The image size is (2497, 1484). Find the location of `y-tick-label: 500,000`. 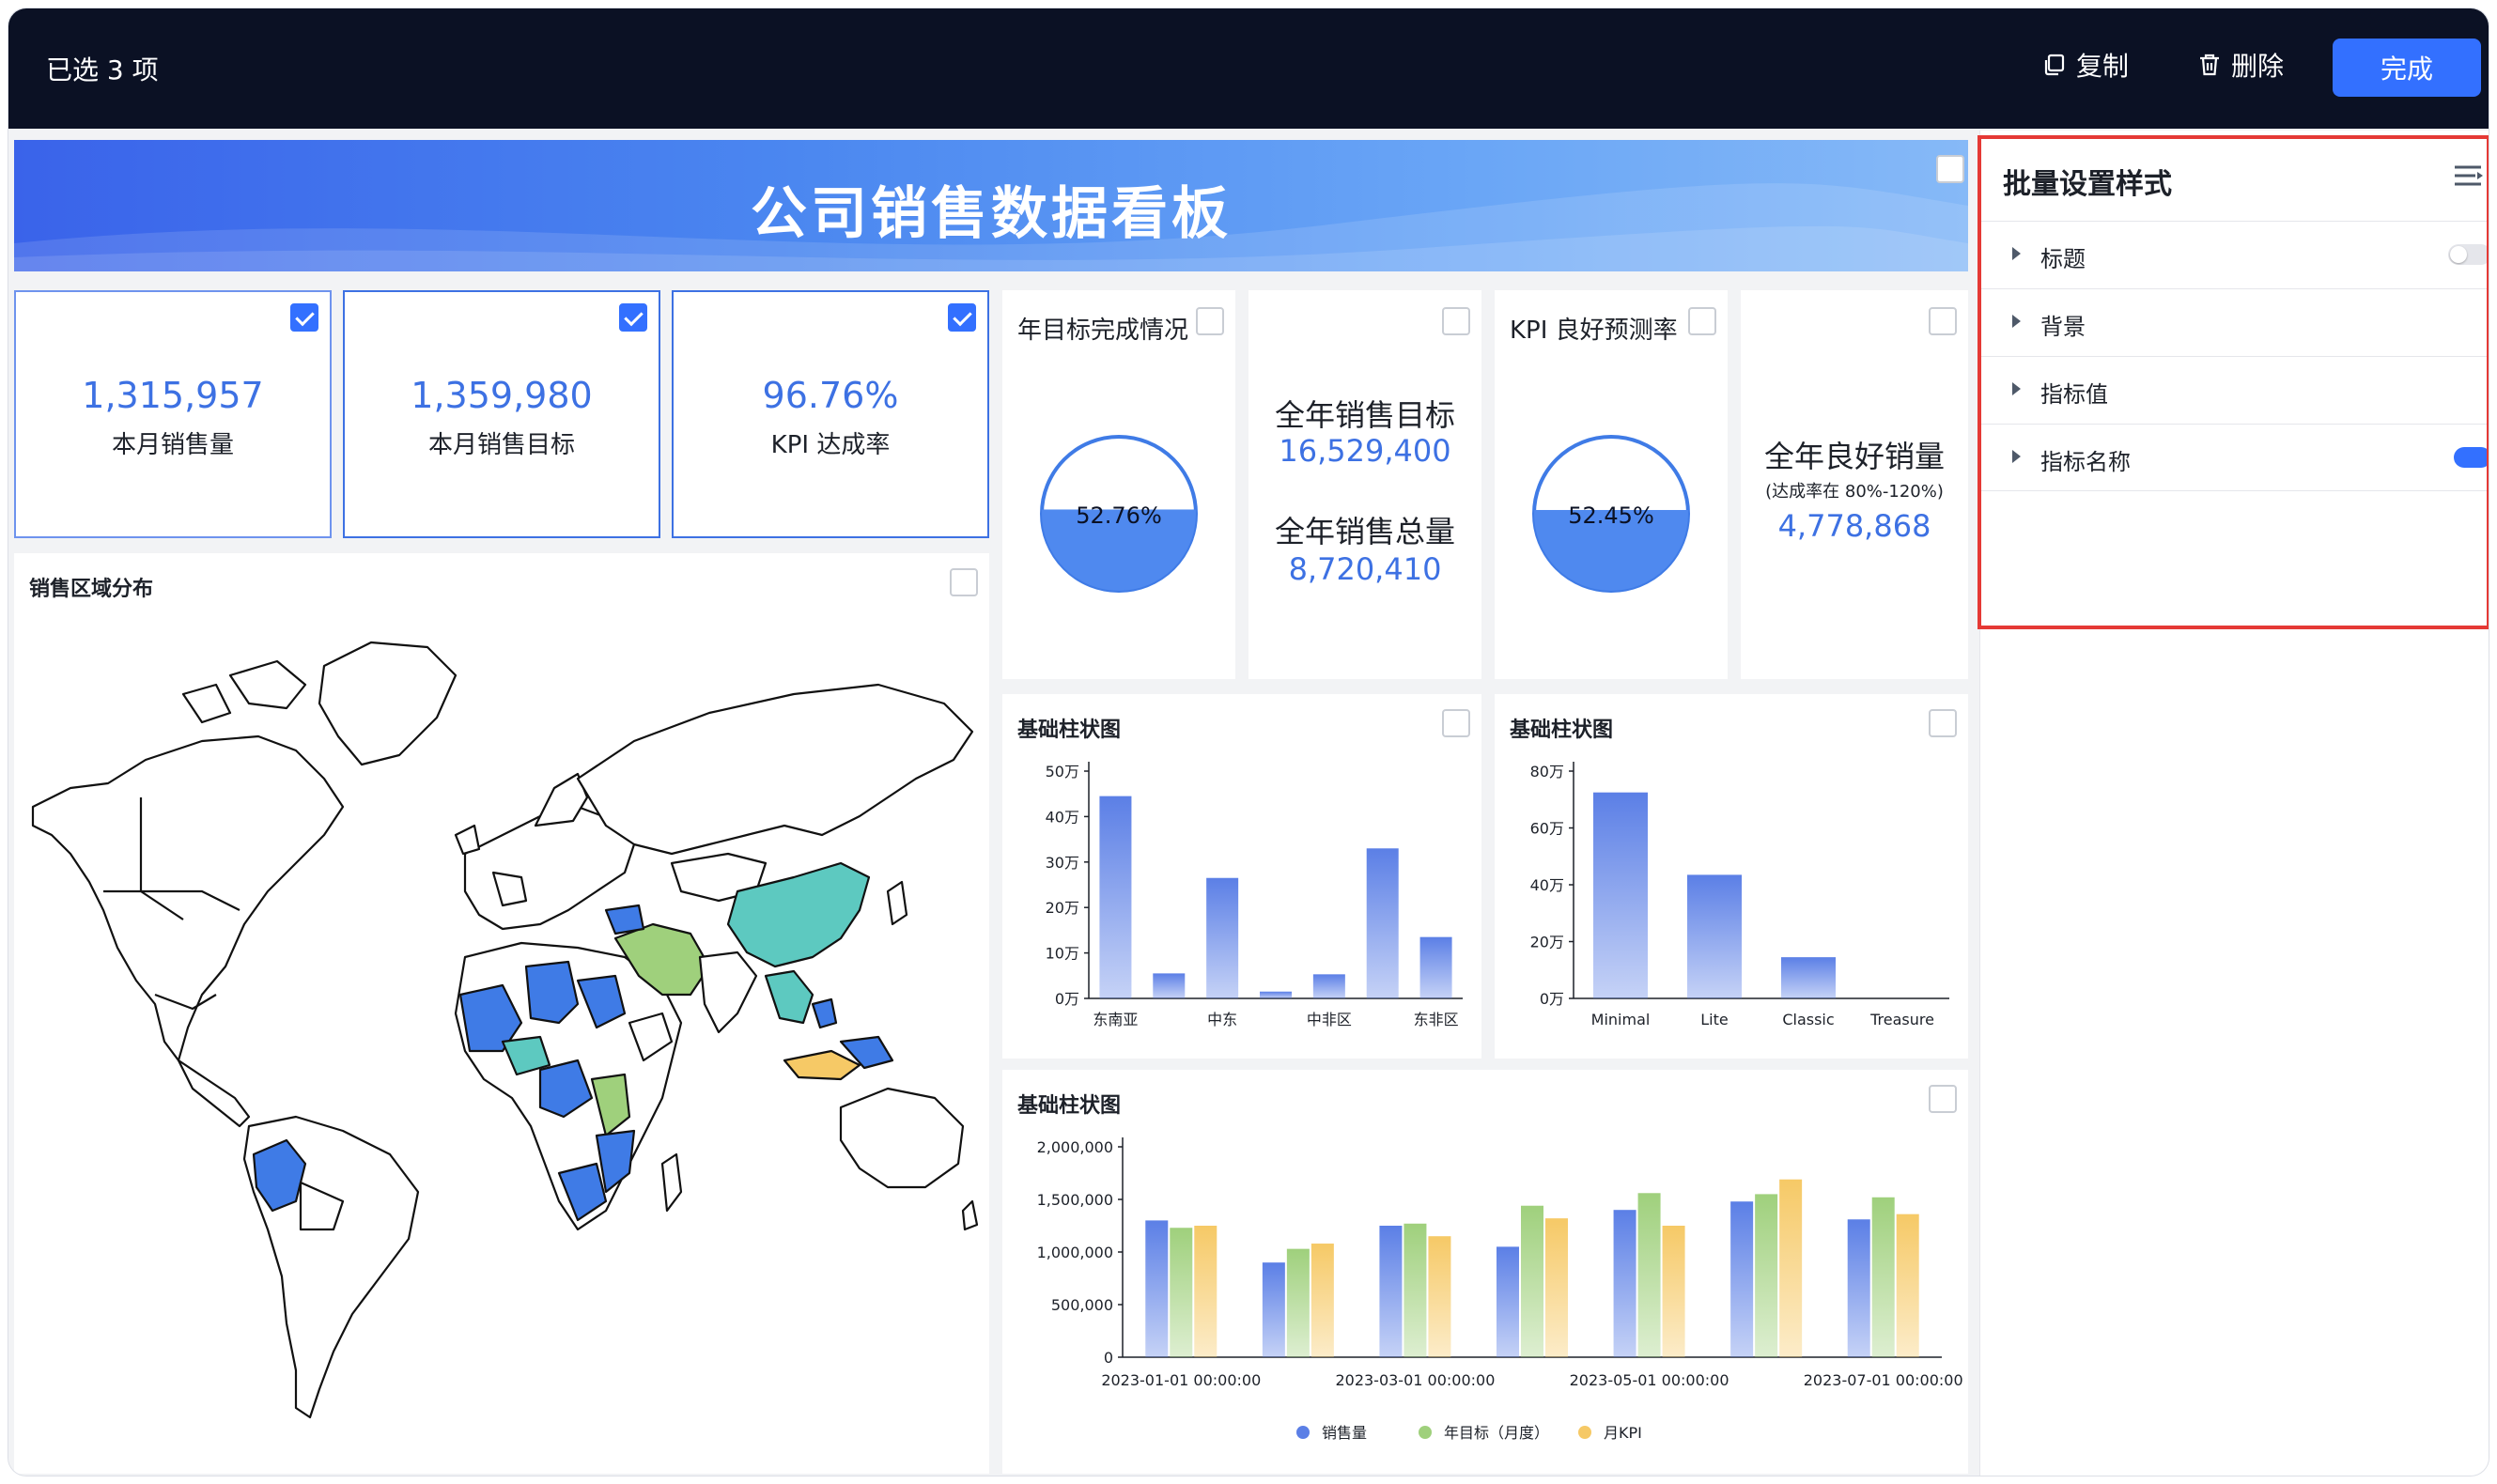

y-tick-label: 500,000 is located at coordinates (1082, 1305).